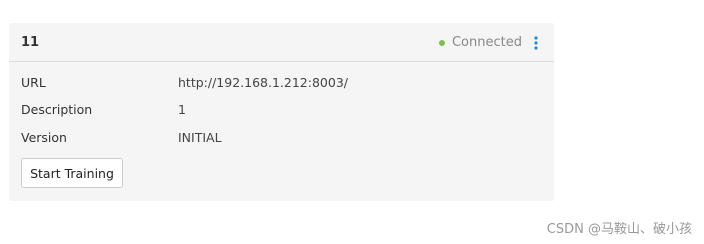 Image resolution: width=704 pixels, height=244 pixels. I want to click on field-label: URL, so click(33, 82).